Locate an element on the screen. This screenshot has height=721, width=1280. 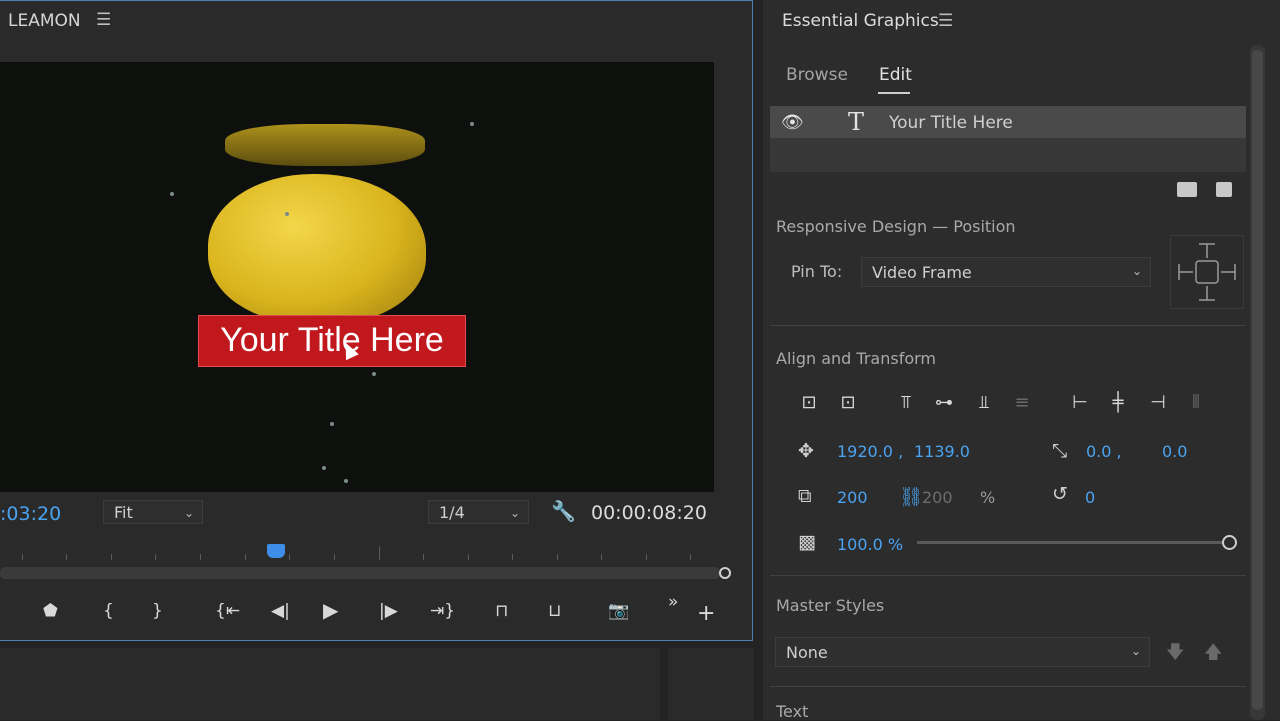
new-layer-icon is located at coordinates (1224, 189).